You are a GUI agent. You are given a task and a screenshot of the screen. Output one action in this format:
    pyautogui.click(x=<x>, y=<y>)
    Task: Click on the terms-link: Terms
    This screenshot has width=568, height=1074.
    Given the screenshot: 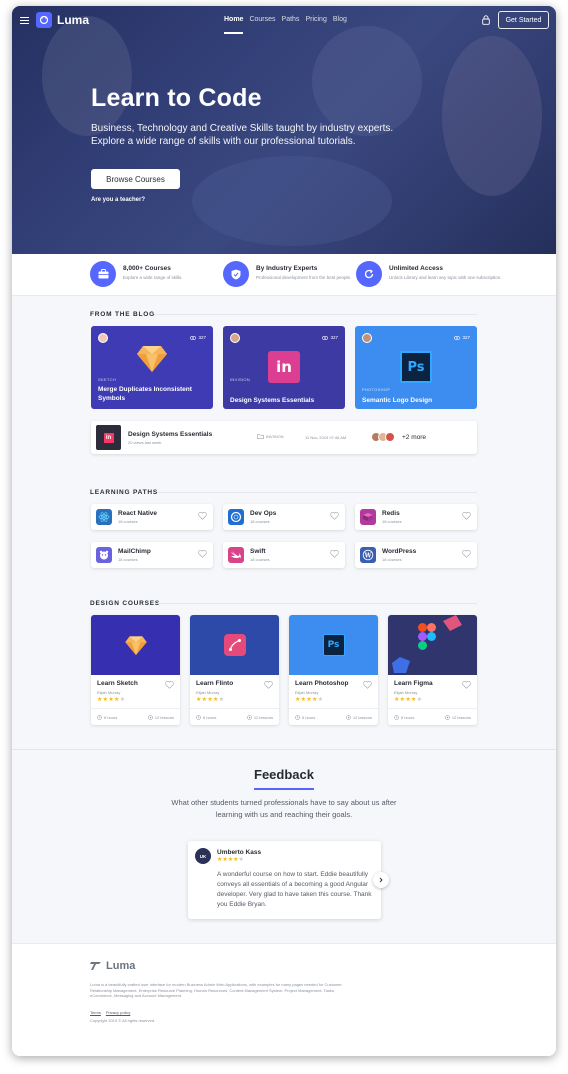 What is the action you would take?
    pyautogui.click(x=95, y=1012)
    